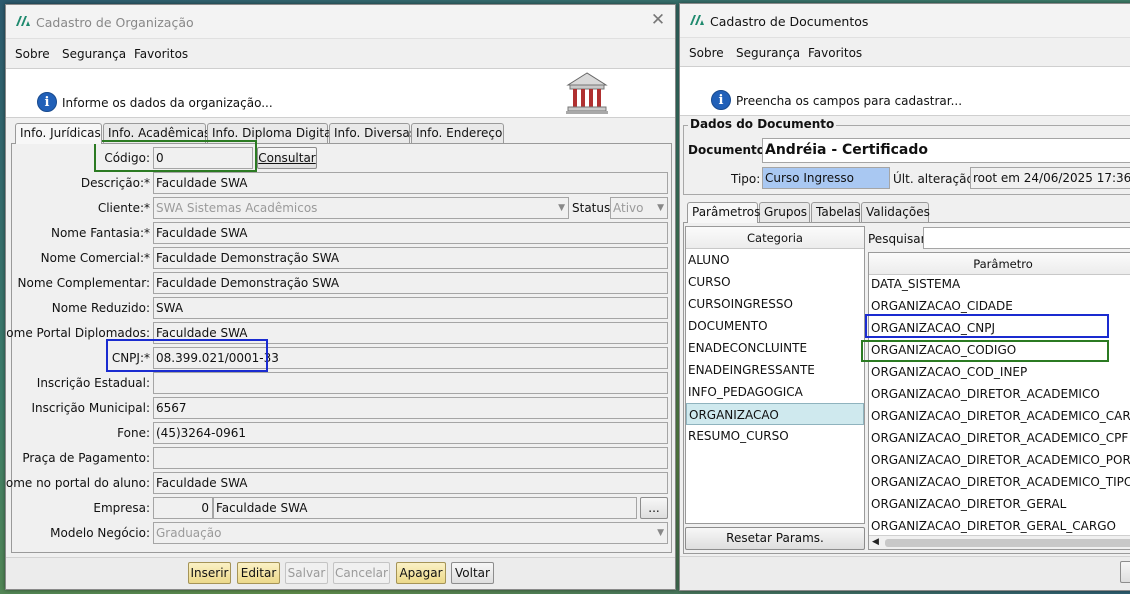 The height and width of the screenshot is (594, 1130). I want to click on tab-info-academicas: Info. Acadêmicas, so click(156, 133).